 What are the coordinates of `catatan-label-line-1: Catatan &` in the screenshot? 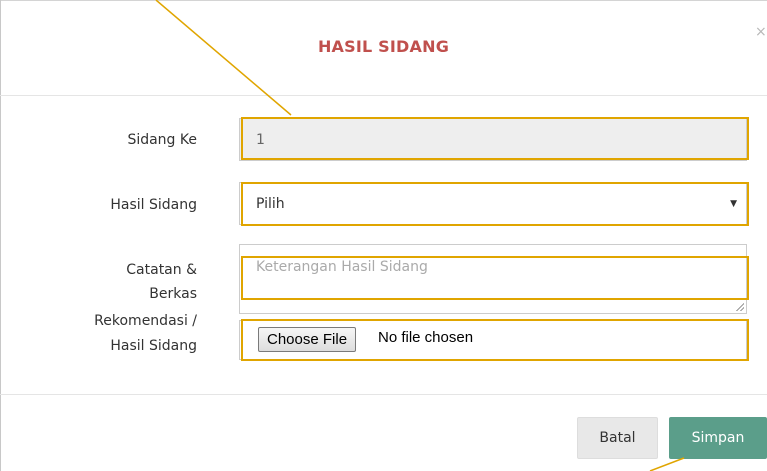 It's located at (161, 270).